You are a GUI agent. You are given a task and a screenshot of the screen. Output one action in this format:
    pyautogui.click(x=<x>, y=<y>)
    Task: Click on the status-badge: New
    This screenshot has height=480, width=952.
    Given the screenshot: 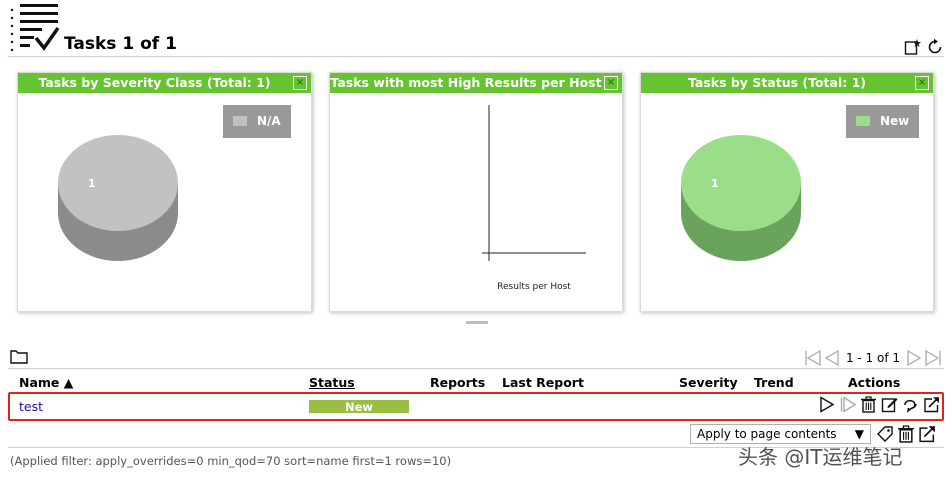 What is the action you would take?
    pyautogui.click(x=359, y=407)
    